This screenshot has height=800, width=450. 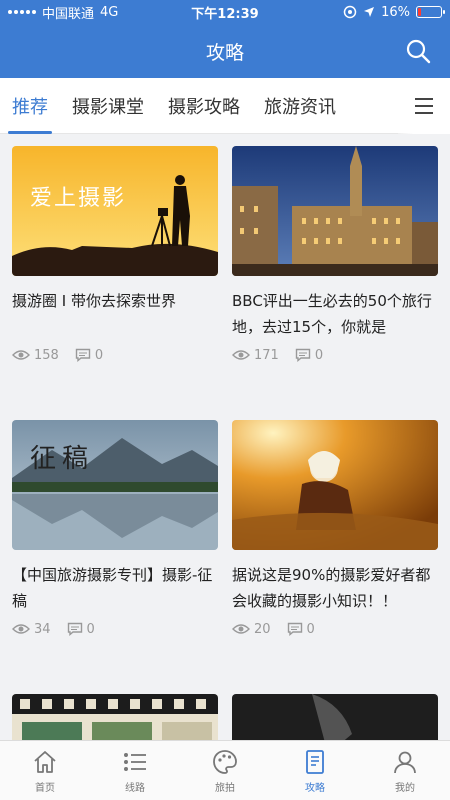 I want to click on tab-photo-guide: 摄影攻略, so click(x=204, y=106).